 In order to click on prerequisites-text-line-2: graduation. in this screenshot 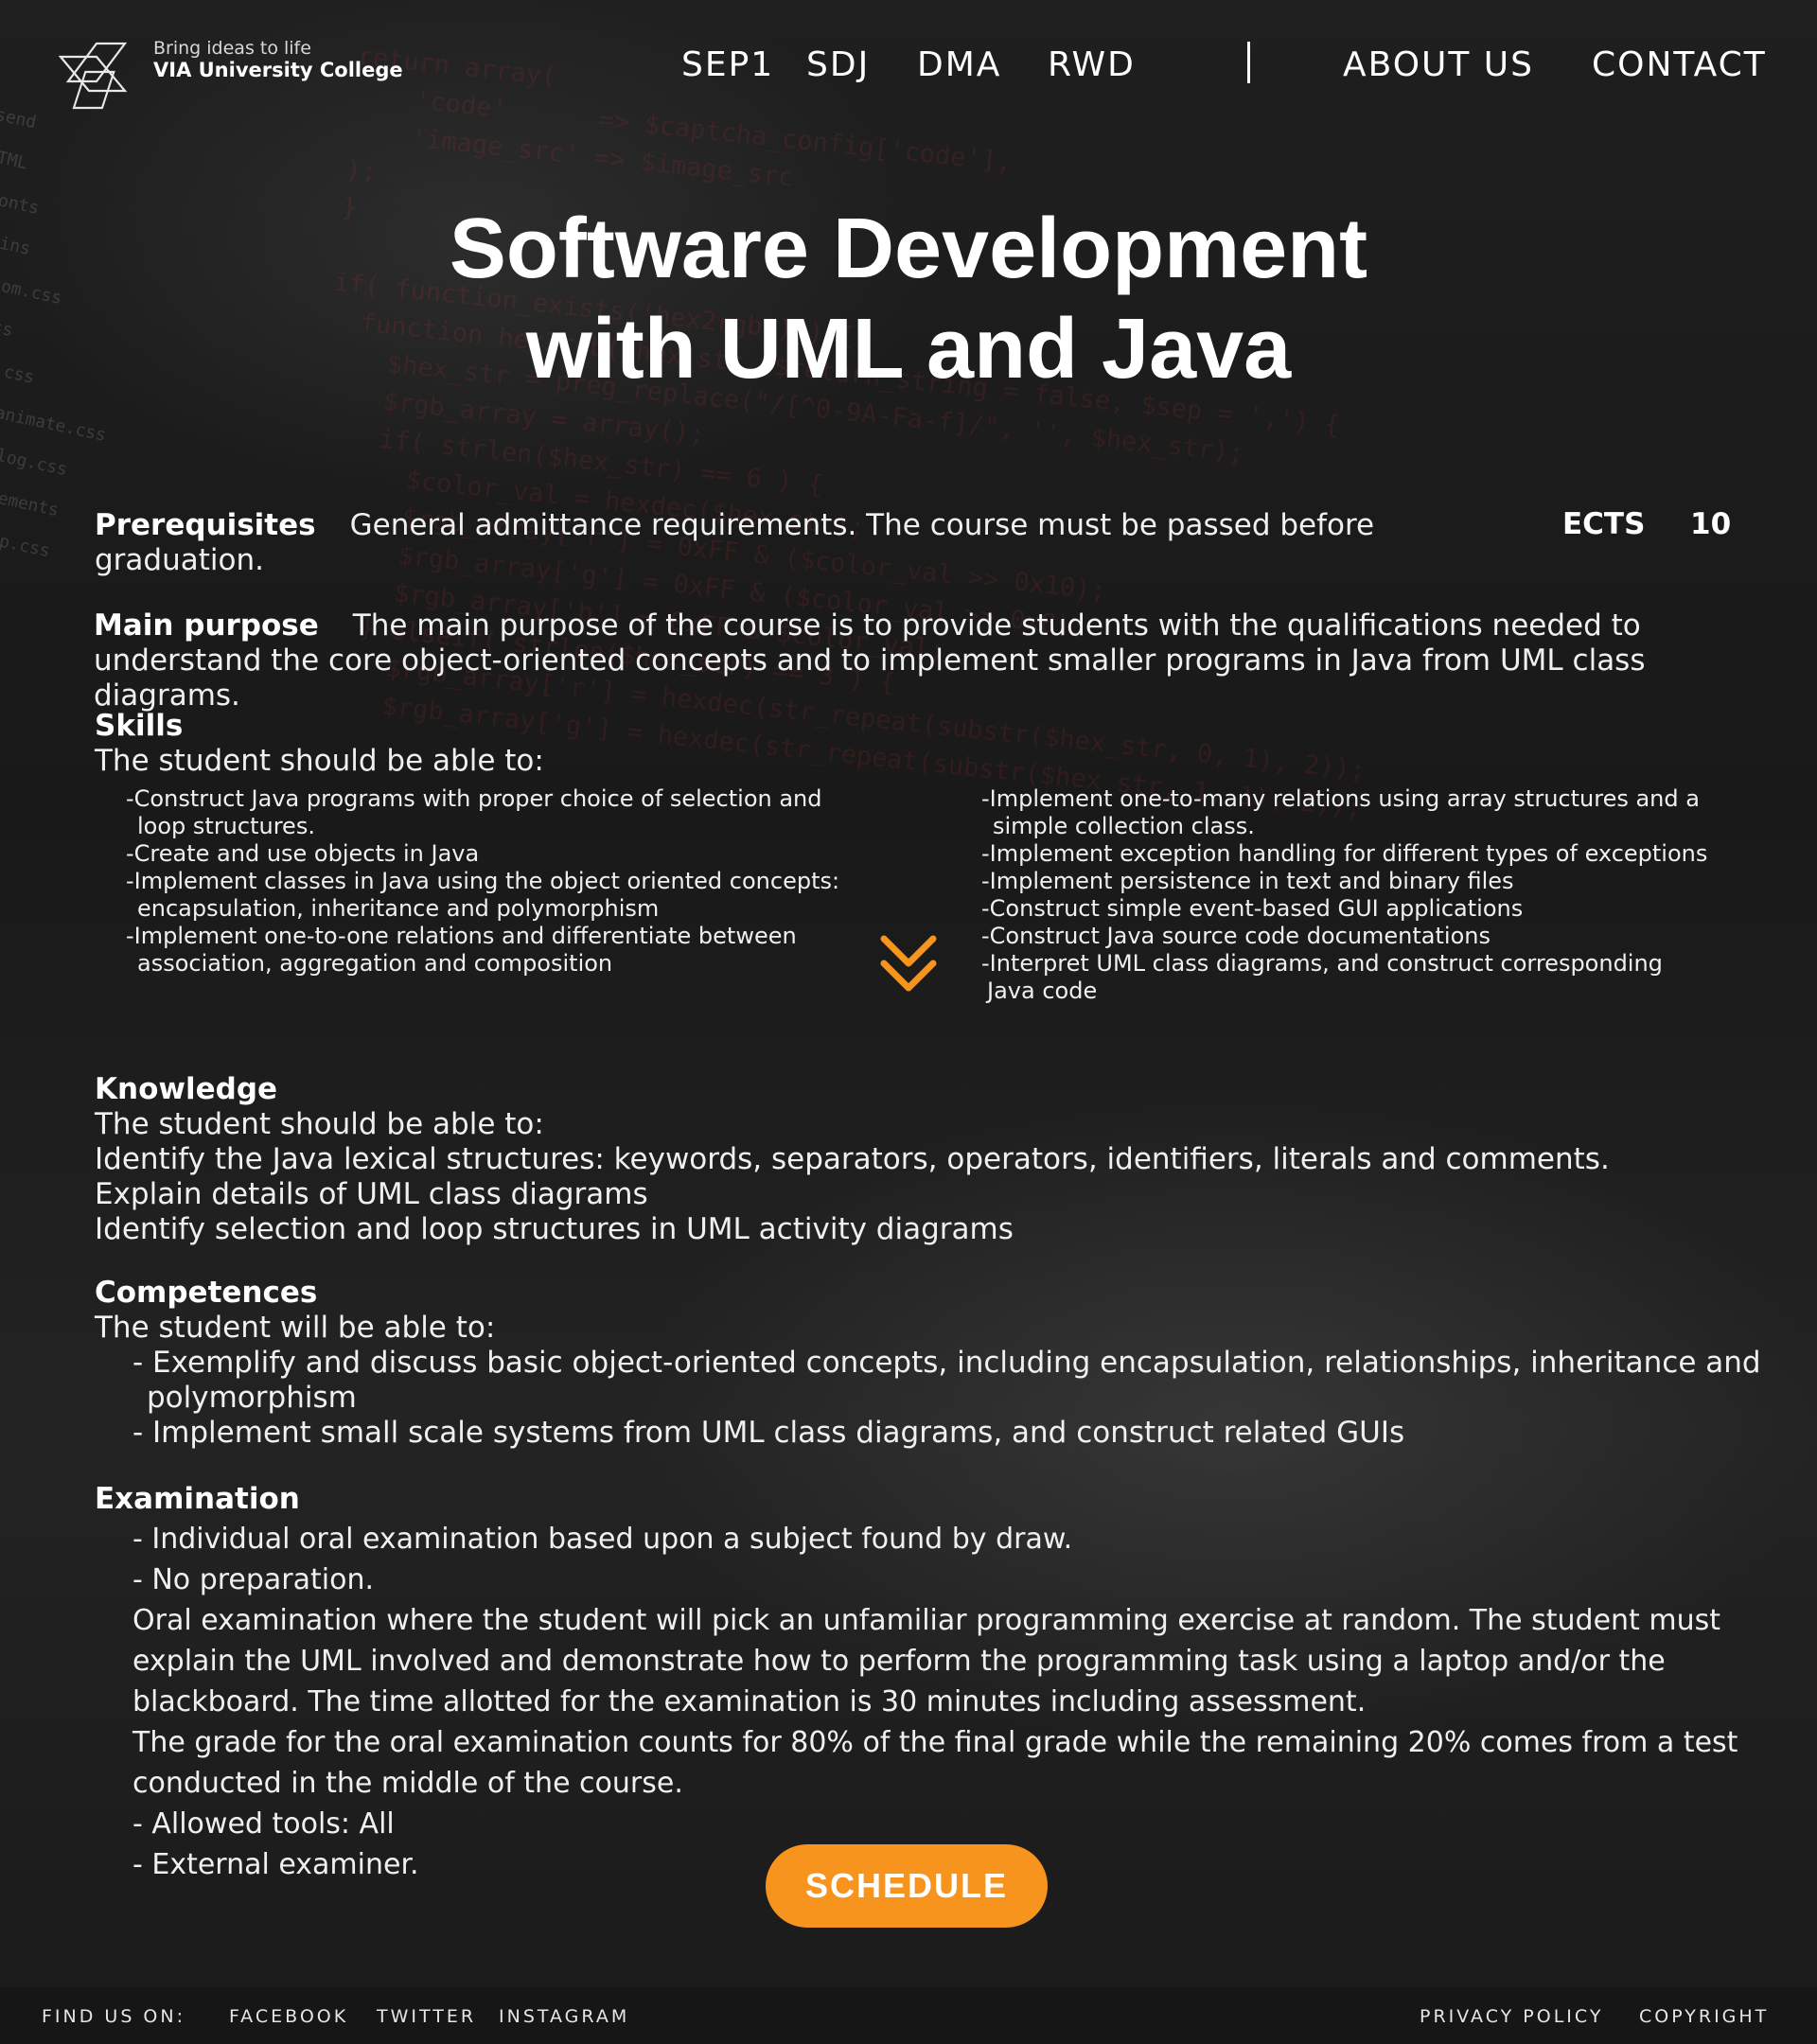, I will do `click(179, 560)`.